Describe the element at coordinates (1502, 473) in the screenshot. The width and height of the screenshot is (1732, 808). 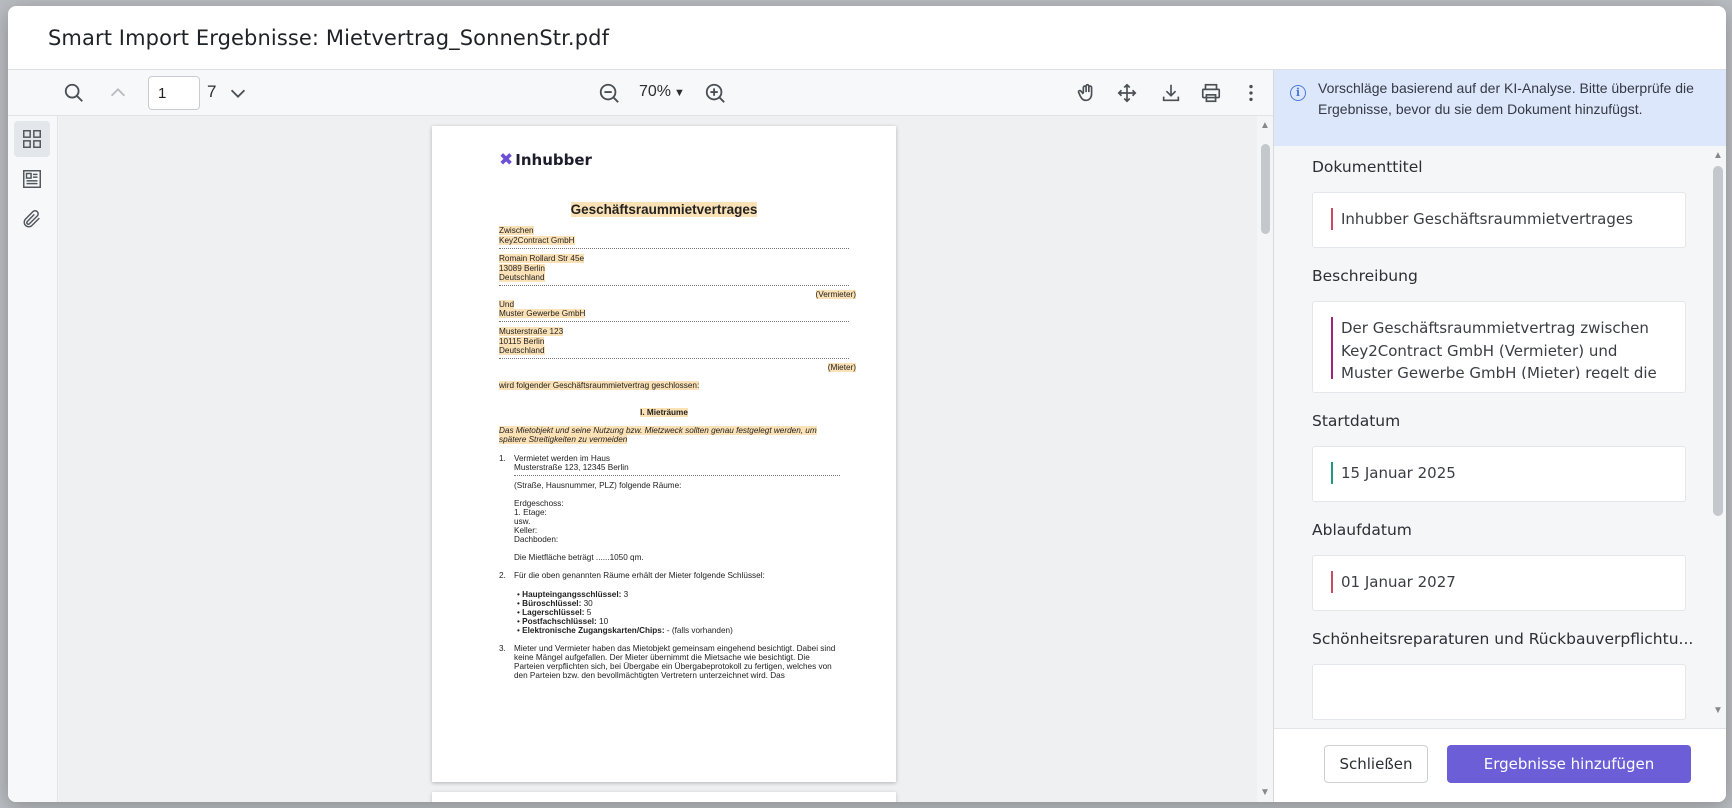
I see `field-value: 15 Januar 2025` at that location.